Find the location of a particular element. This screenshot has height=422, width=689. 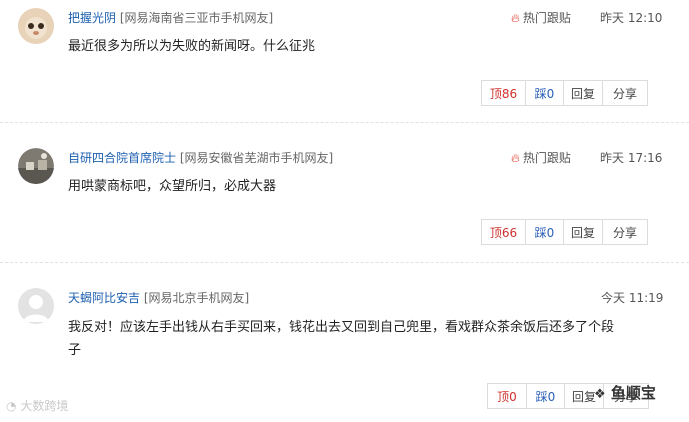

user-location: [网易安徽省芜湖市手机网友] is located at coordinates (256, 158).